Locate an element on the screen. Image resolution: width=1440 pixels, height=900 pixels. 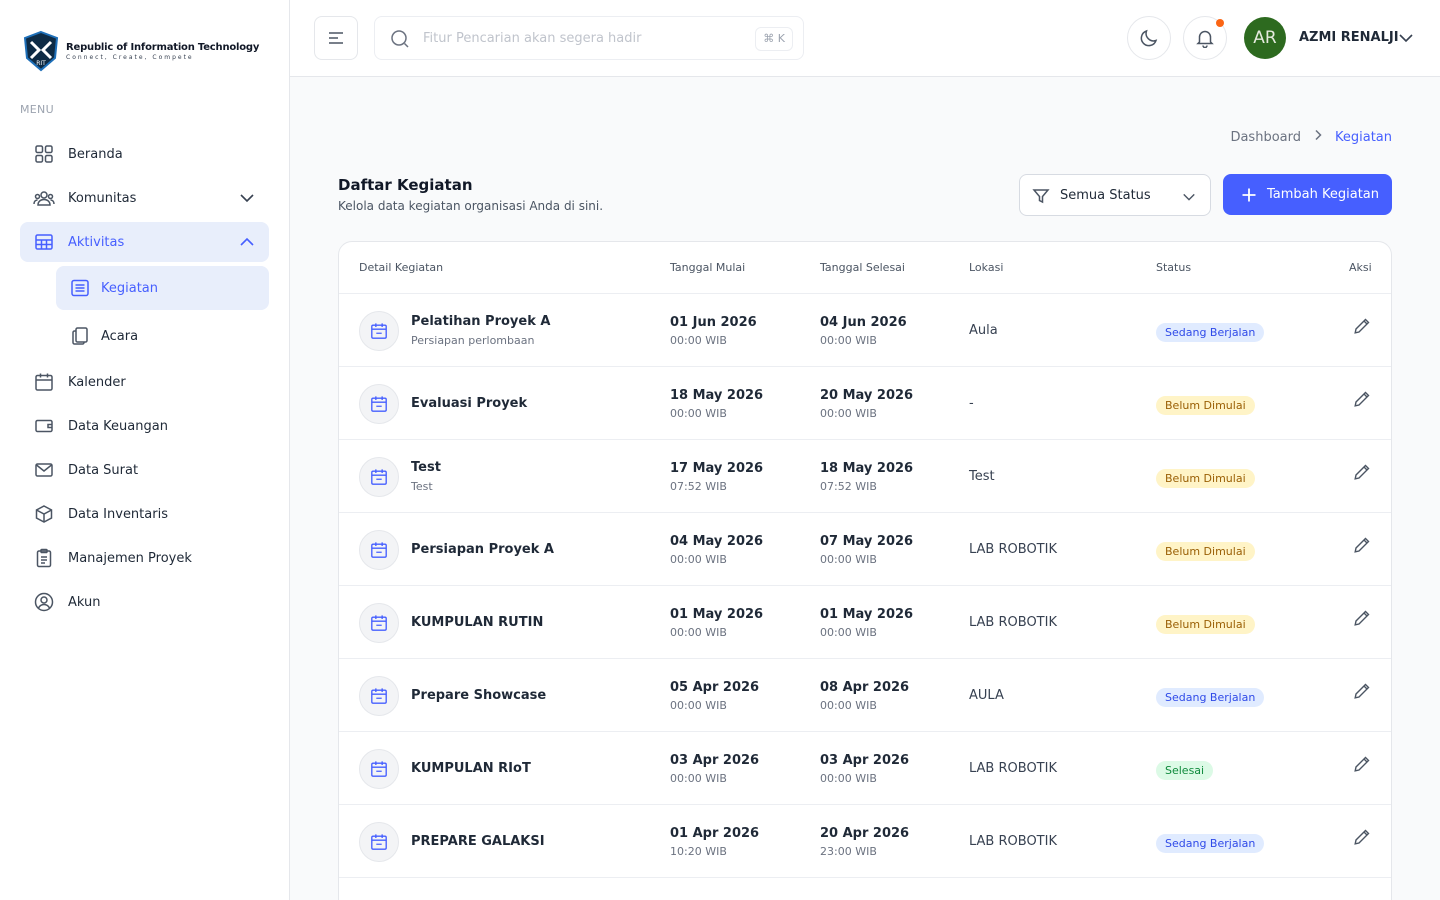
start-time: 00:00 WIB is located at coordinates (698, 559).